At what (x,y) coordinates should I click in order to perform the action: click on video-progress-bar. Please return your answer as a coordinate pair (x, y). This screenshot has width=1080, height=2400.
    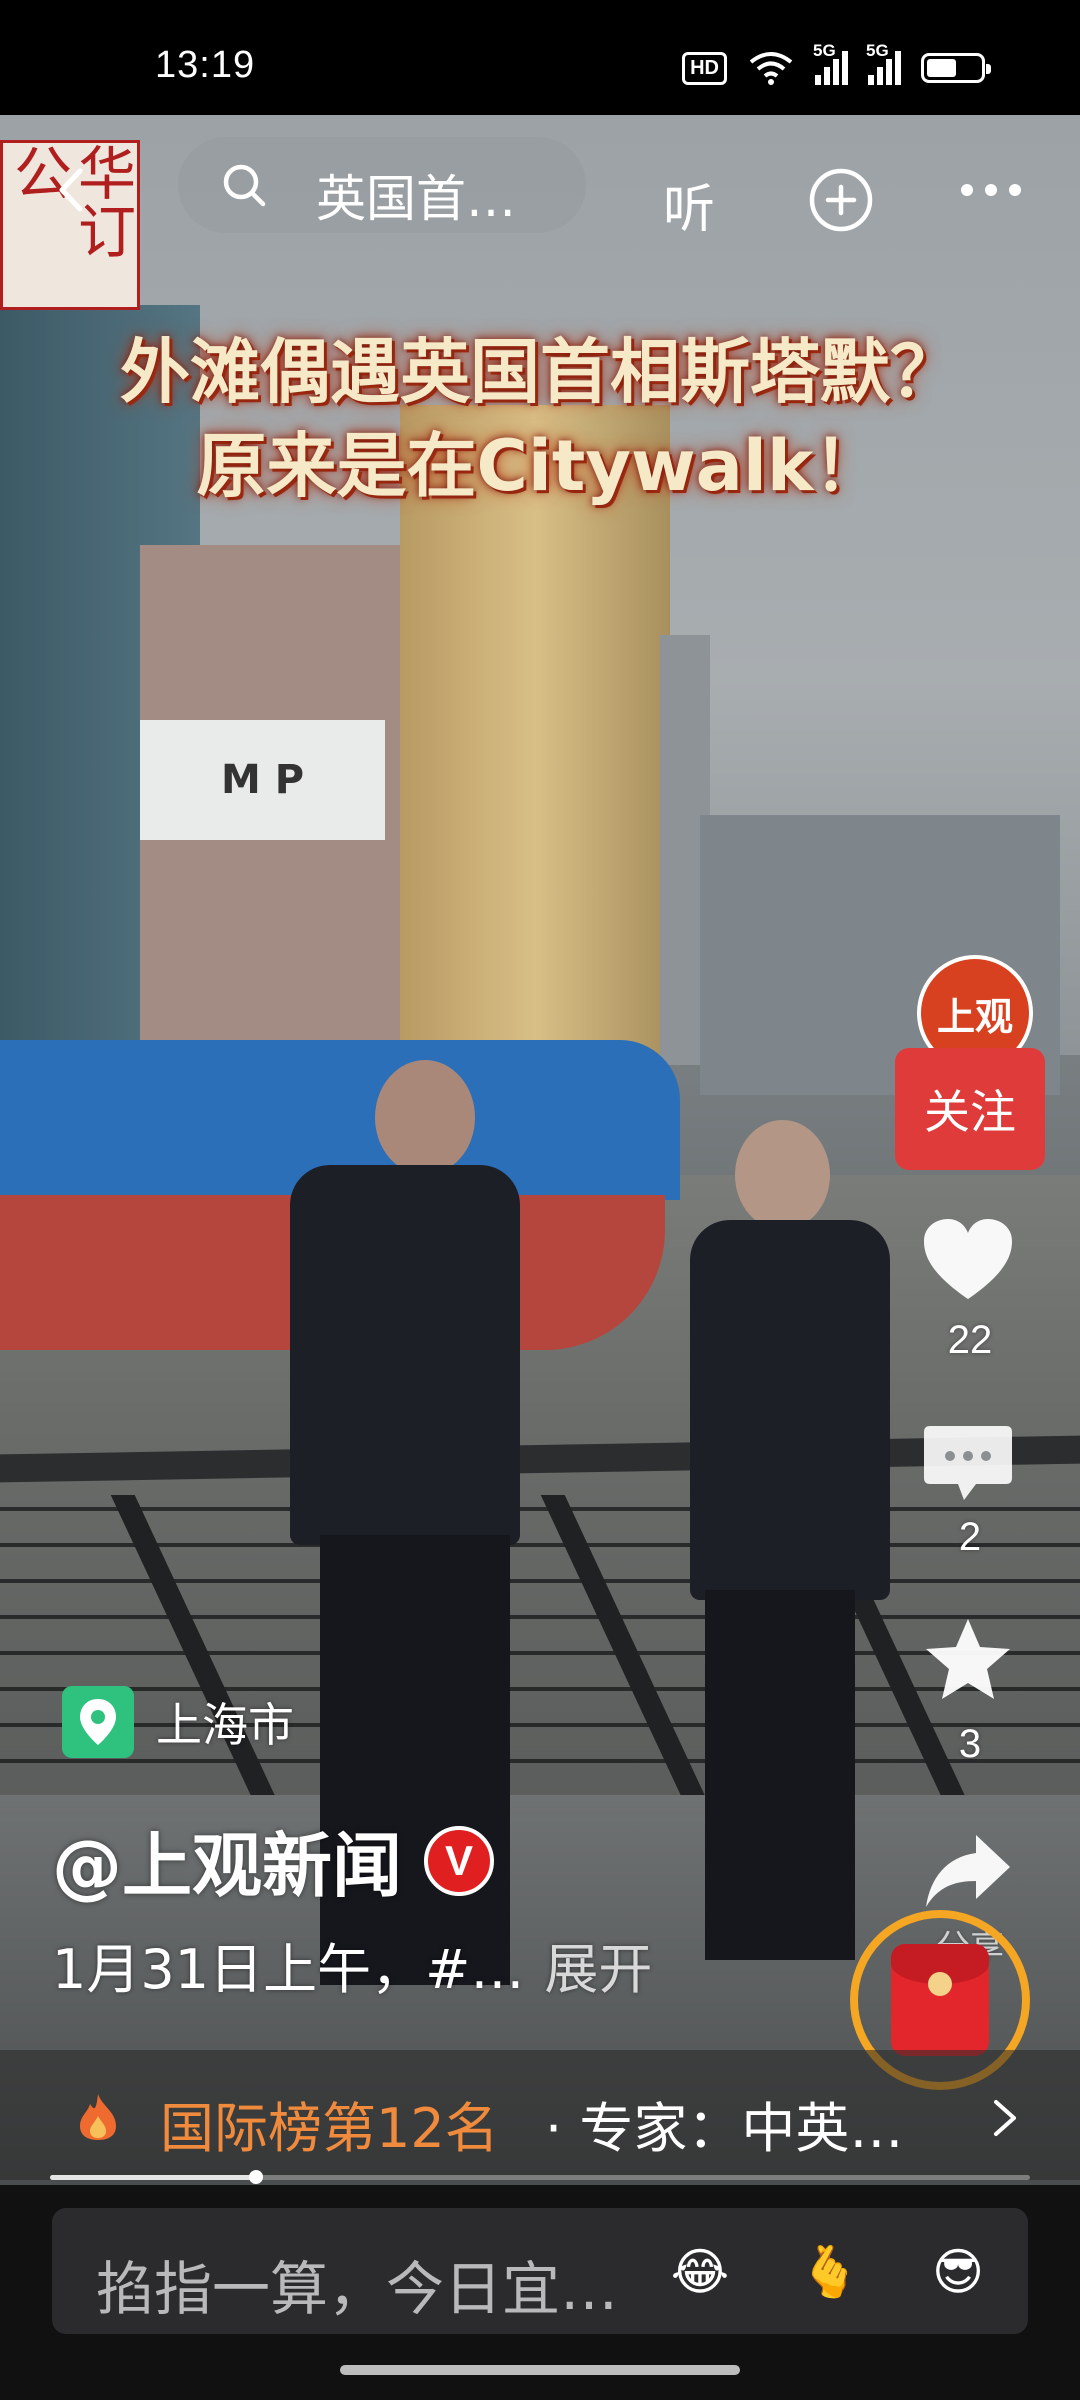
    Looking at the image, I should click on (540, 2177).